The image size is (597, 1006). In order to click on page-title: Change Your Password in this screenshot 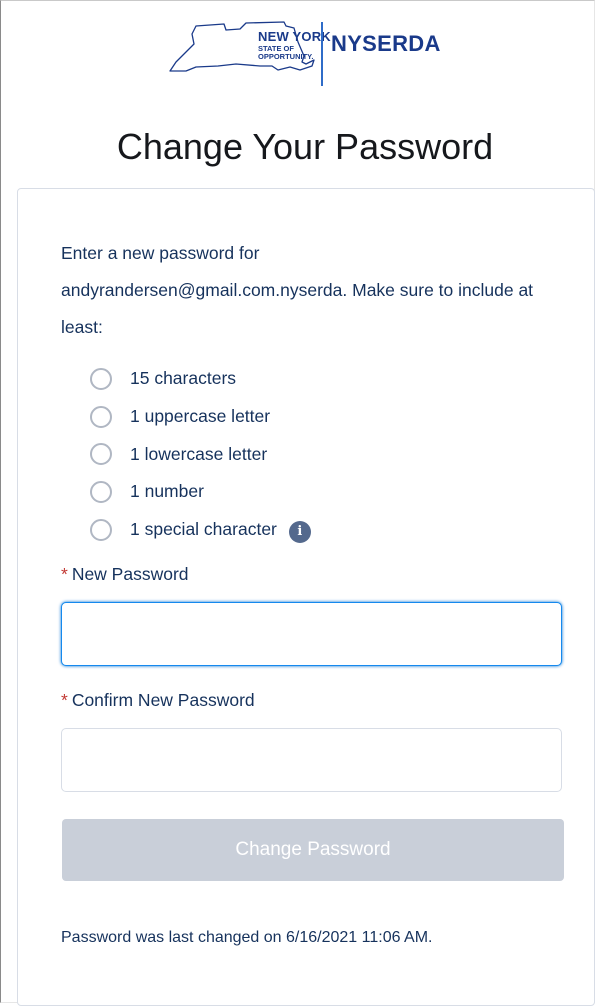, I will do `click(305, 146)`.